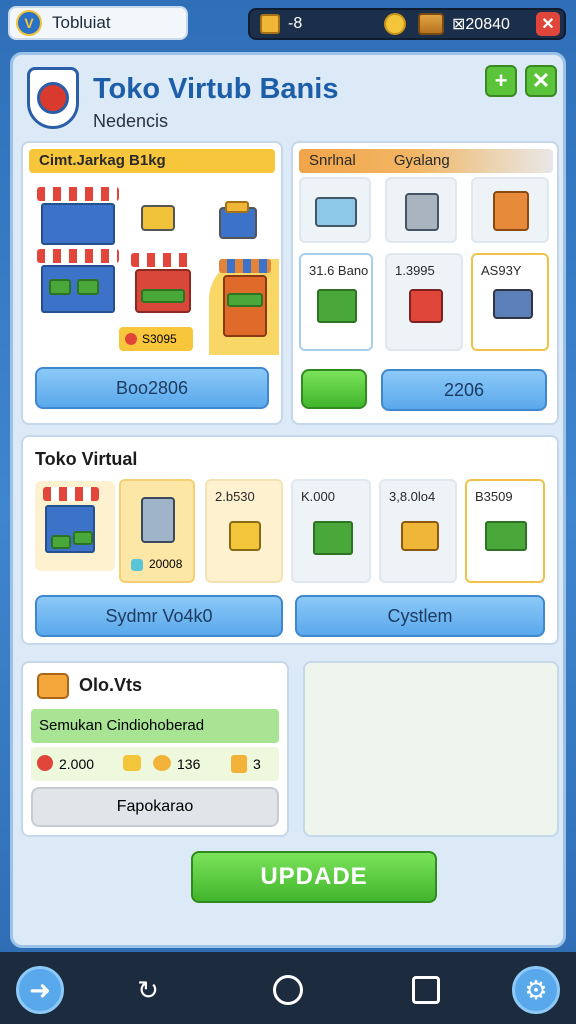  I want to click on back-button: ➜, so click(40, 990).